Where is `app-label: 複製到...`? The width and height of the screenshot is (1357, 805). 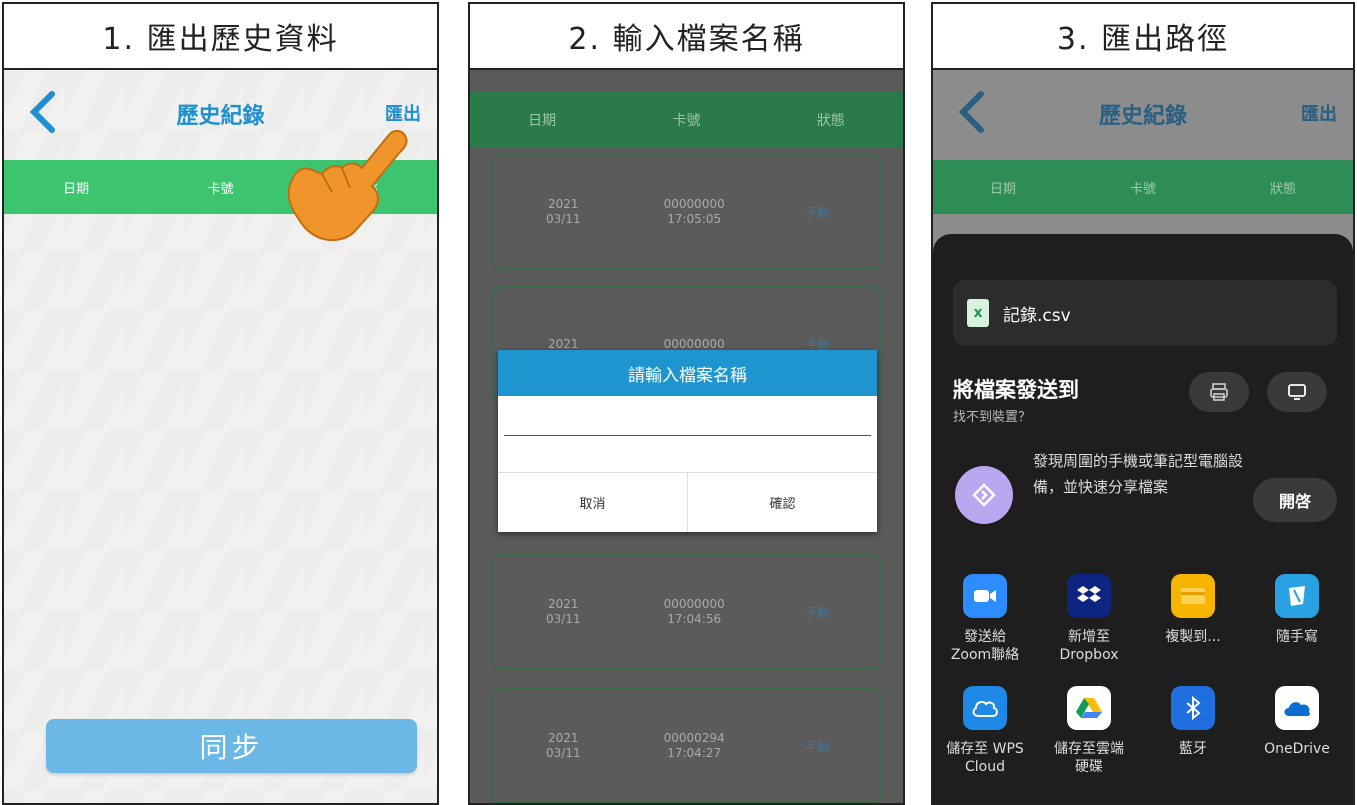
app-label: 複製到... is located at coordinates (1193, 637).